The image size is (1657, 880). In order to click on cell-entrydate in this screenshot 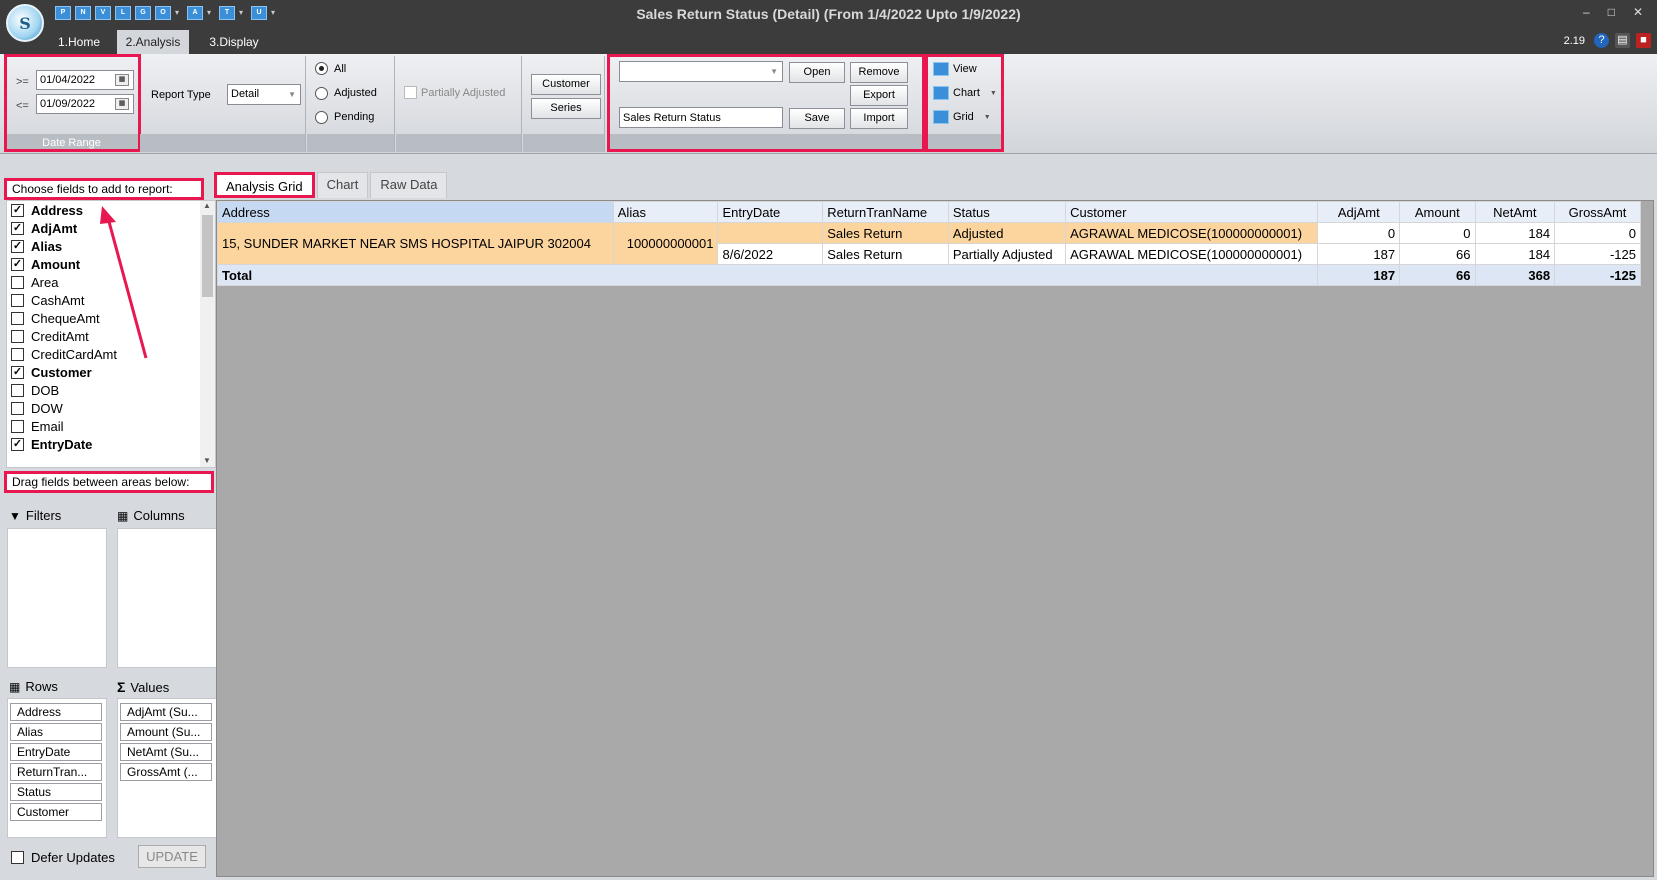, I will do `click(770, 233)`.